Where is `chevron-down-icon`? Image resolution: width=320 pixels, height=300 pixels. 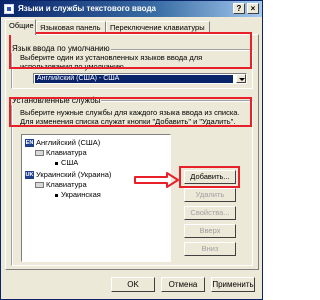
chevron-down-icon is located at coordinates (241, 78).